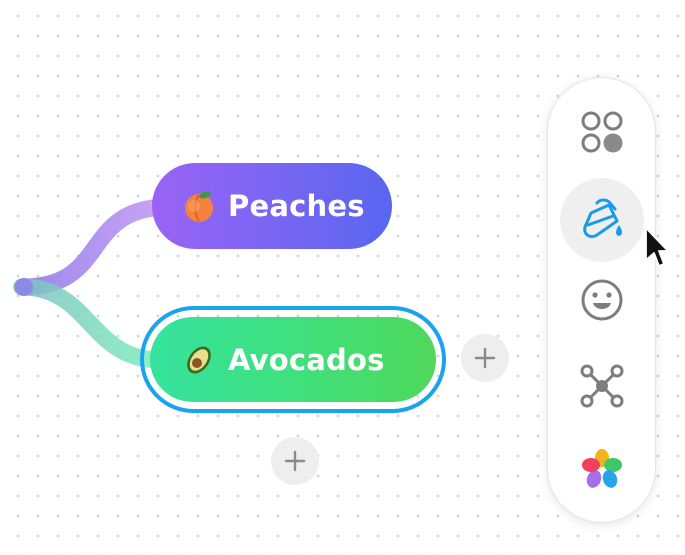 Image resolution: width=685 pixels, height=555 pixels. What do you see at coordinates (91, 323) in the screenshot?
I see `connector-avocados` at bounding box center [91, 323].